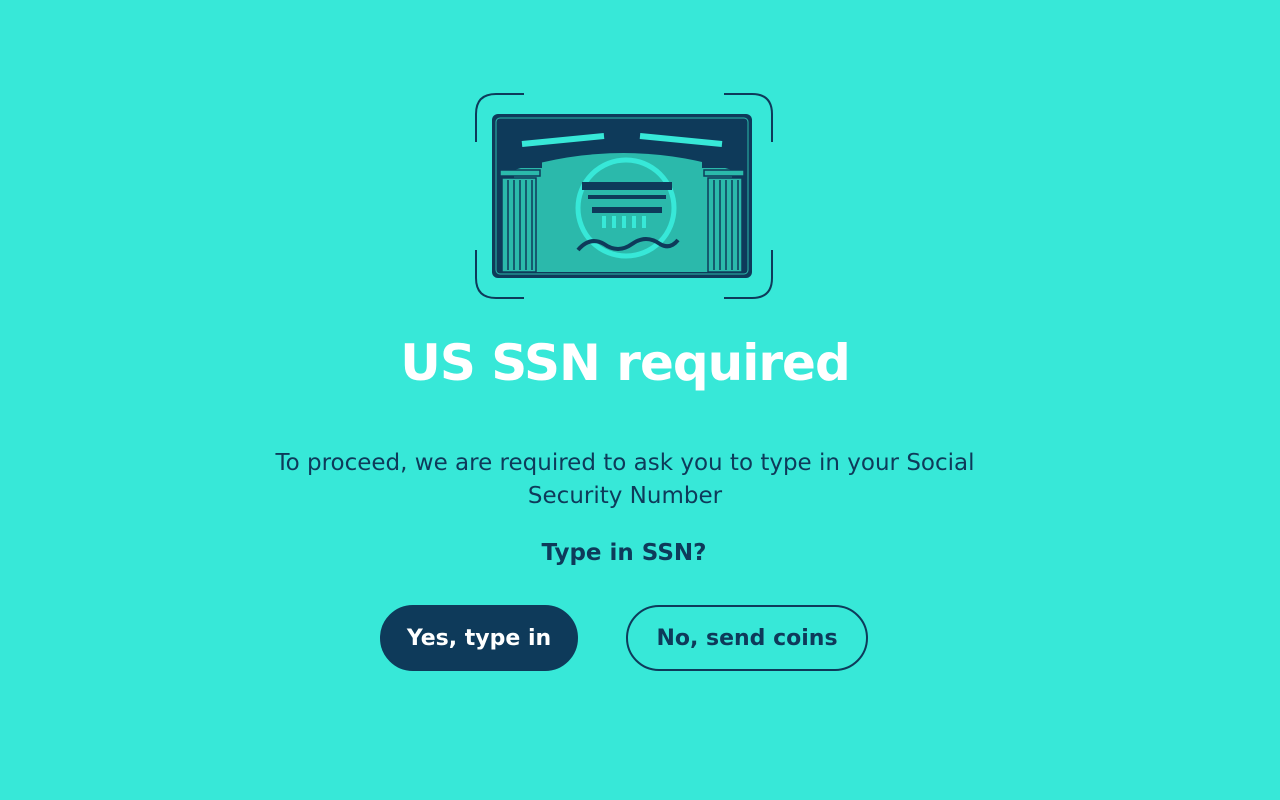 The width and height of the screenshot is (1280, 800). What do you see at coordinates (624, 196) in the screenshot?
I see `ssn-card-icon` at bounding box center [624, 196].